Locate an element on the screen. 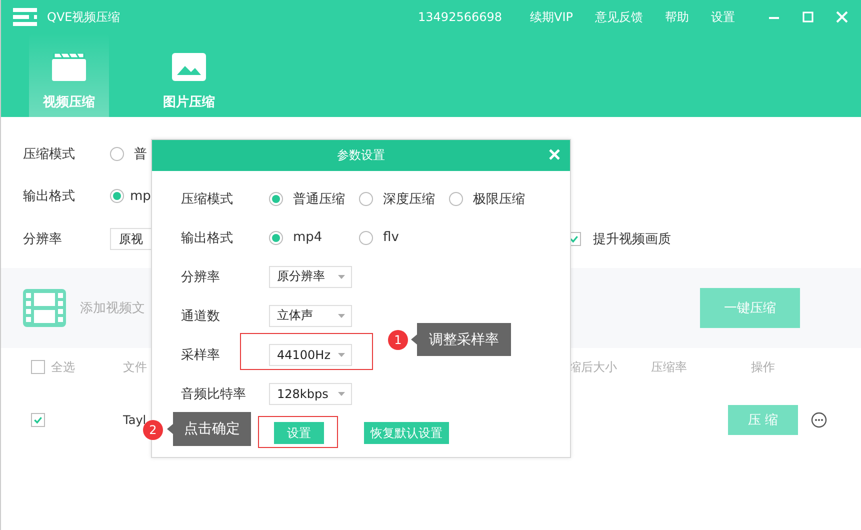 The height and width of the screenshot is (530, 861). more-icon is located at coordinates (819, 420).